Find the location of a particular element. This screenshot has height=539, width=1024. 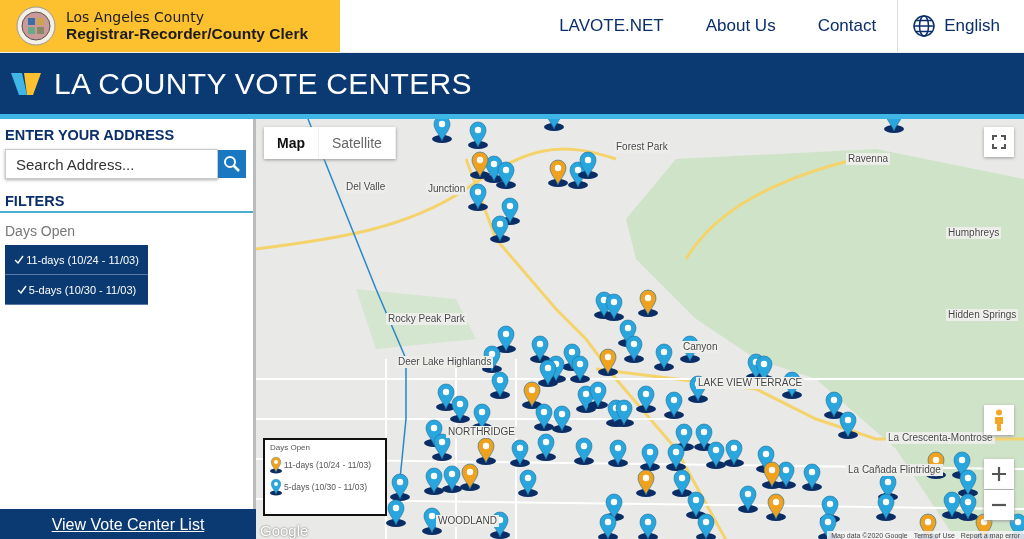

check-icon is located at coordinates (21, 289).